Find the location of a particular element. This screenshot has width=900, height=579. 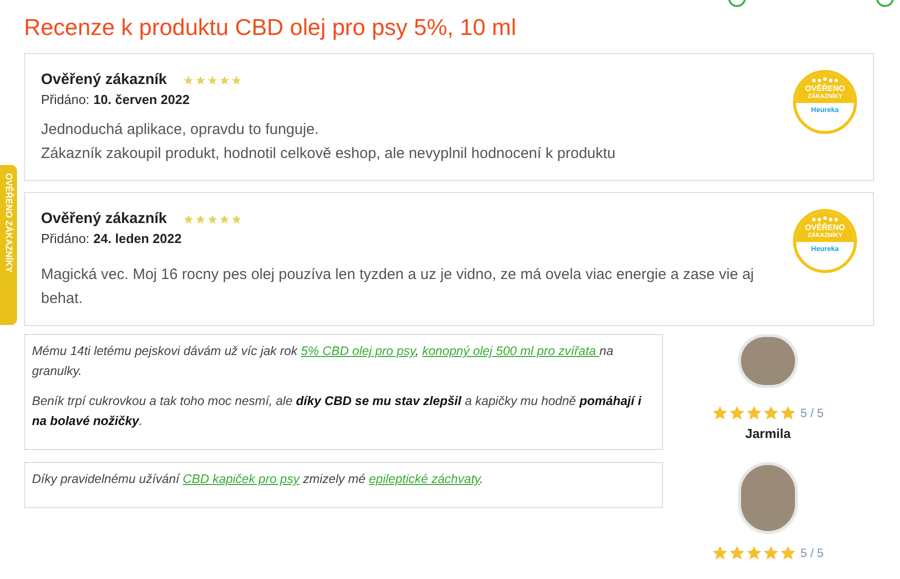

review-text: Magická vec. Moj 16 rocny pes olej pouzíva len tyzden a uz je vidno, ze má ovela viac energie a zase vie aj behat. is located at coordinates (398, 287).